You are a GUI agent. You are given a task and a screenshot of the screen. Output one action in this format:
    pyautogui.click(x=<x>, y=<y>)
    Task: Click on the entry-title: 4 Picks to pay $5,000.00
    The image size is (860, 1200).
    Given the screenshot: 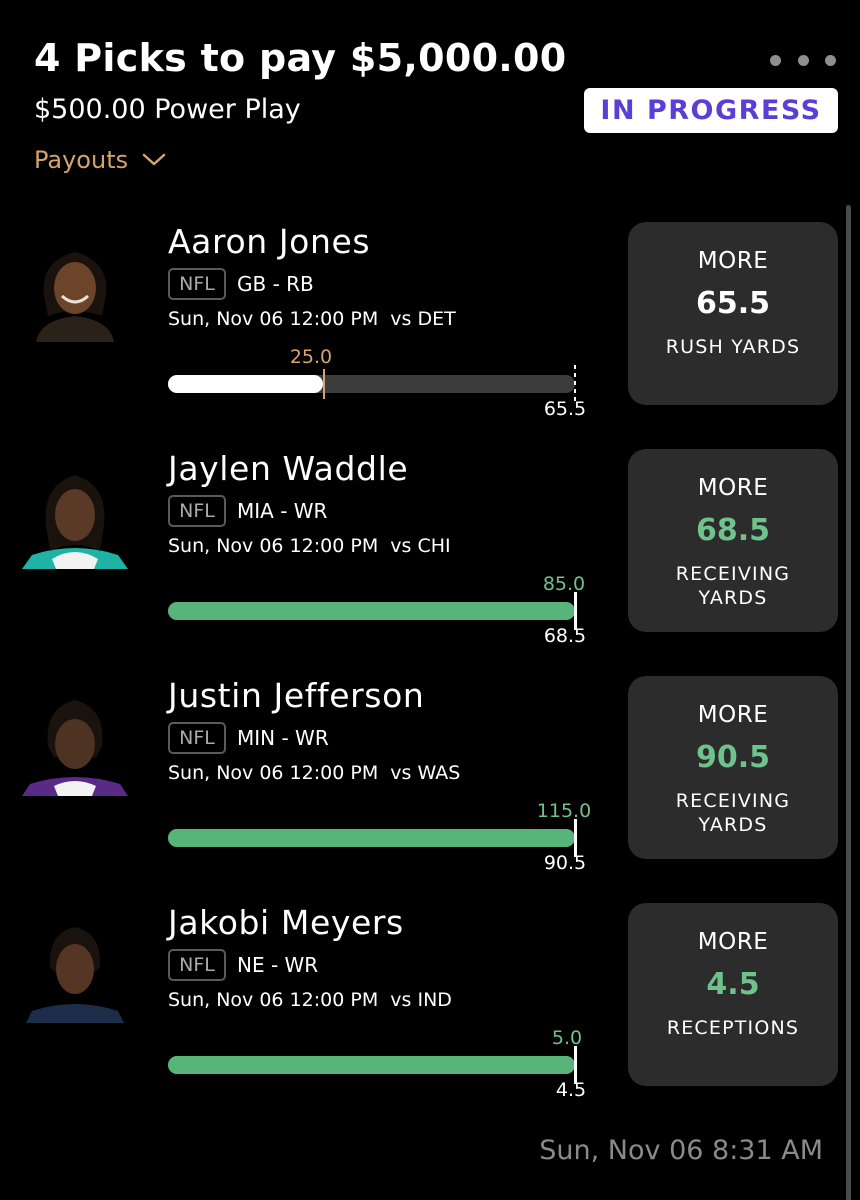 What is the action you would take?
    pyautogui.click(x=300, y=58)
    